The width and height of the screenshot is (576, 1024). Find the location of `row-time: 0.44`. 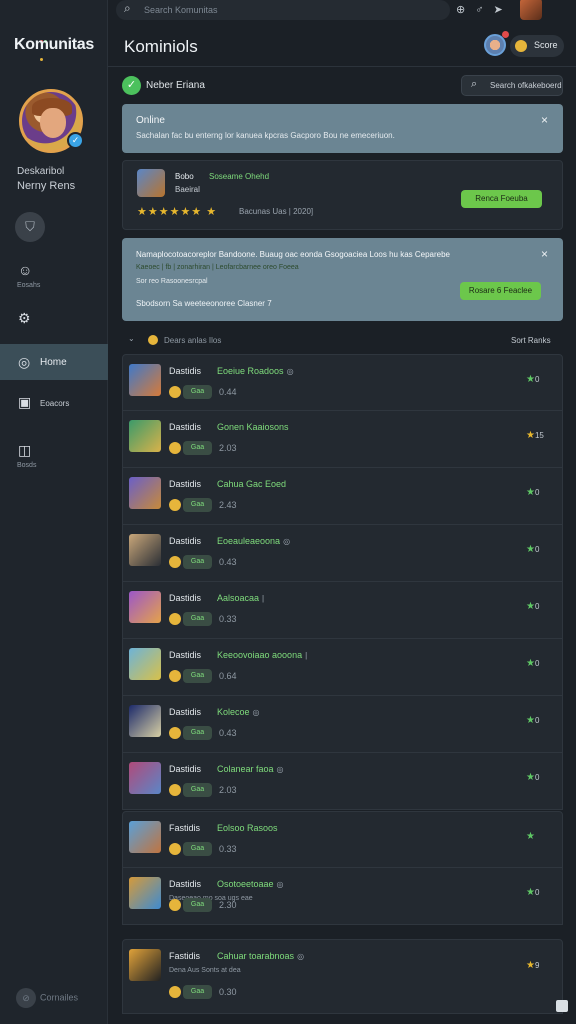

row-time: 0.44 is located at coordinates (228, 392).